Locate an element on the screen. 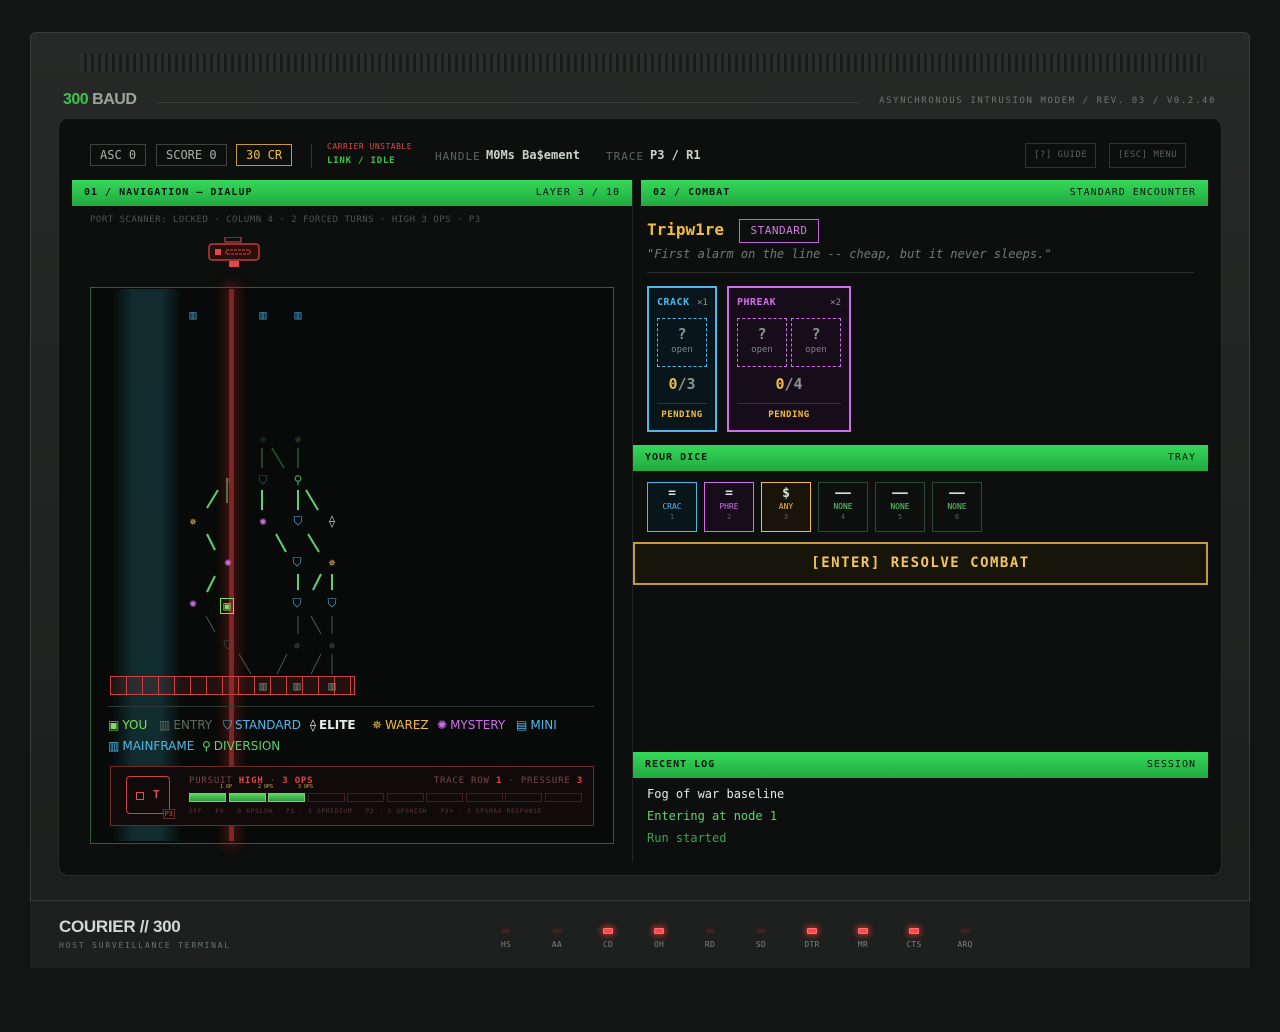  legend-standard: ⛉ STANDARD is located at coordinates (262, 725).